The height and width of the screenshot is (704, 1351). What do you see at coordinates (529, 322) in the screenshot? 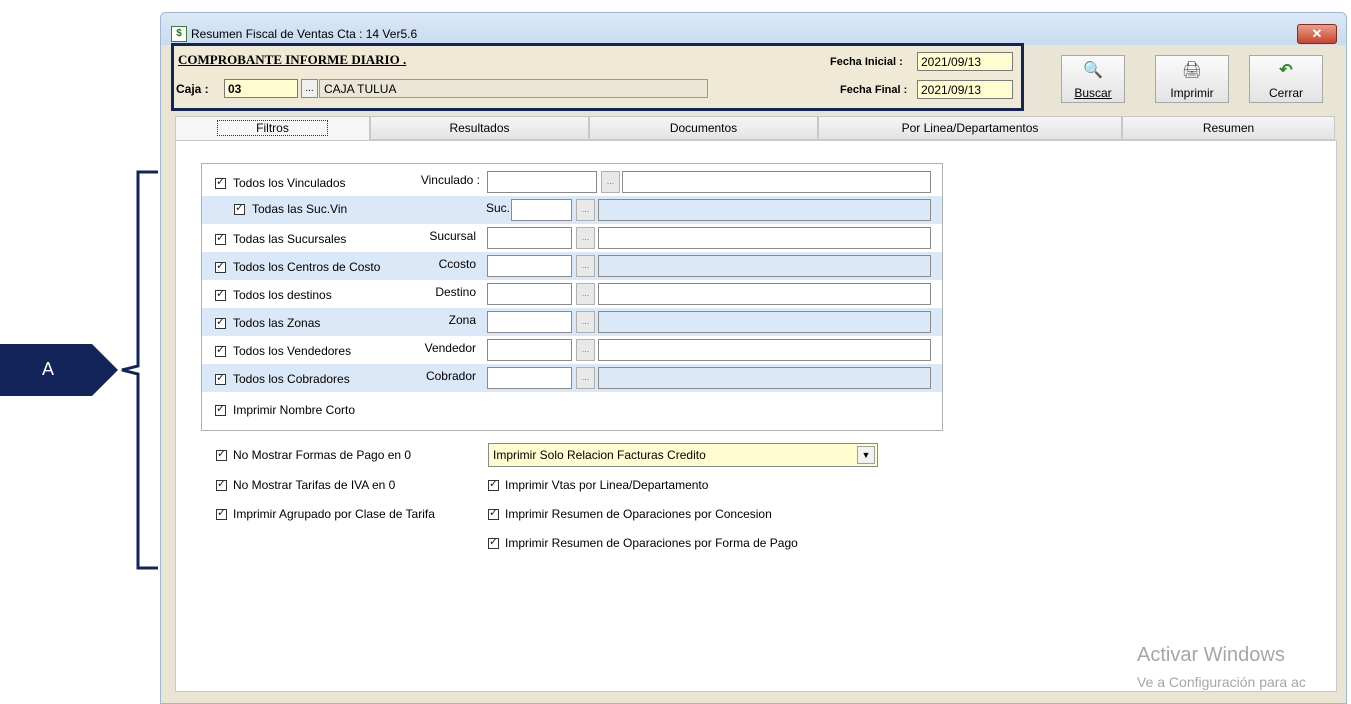
I see `zona-code-input` at bounding box center [529, 322].